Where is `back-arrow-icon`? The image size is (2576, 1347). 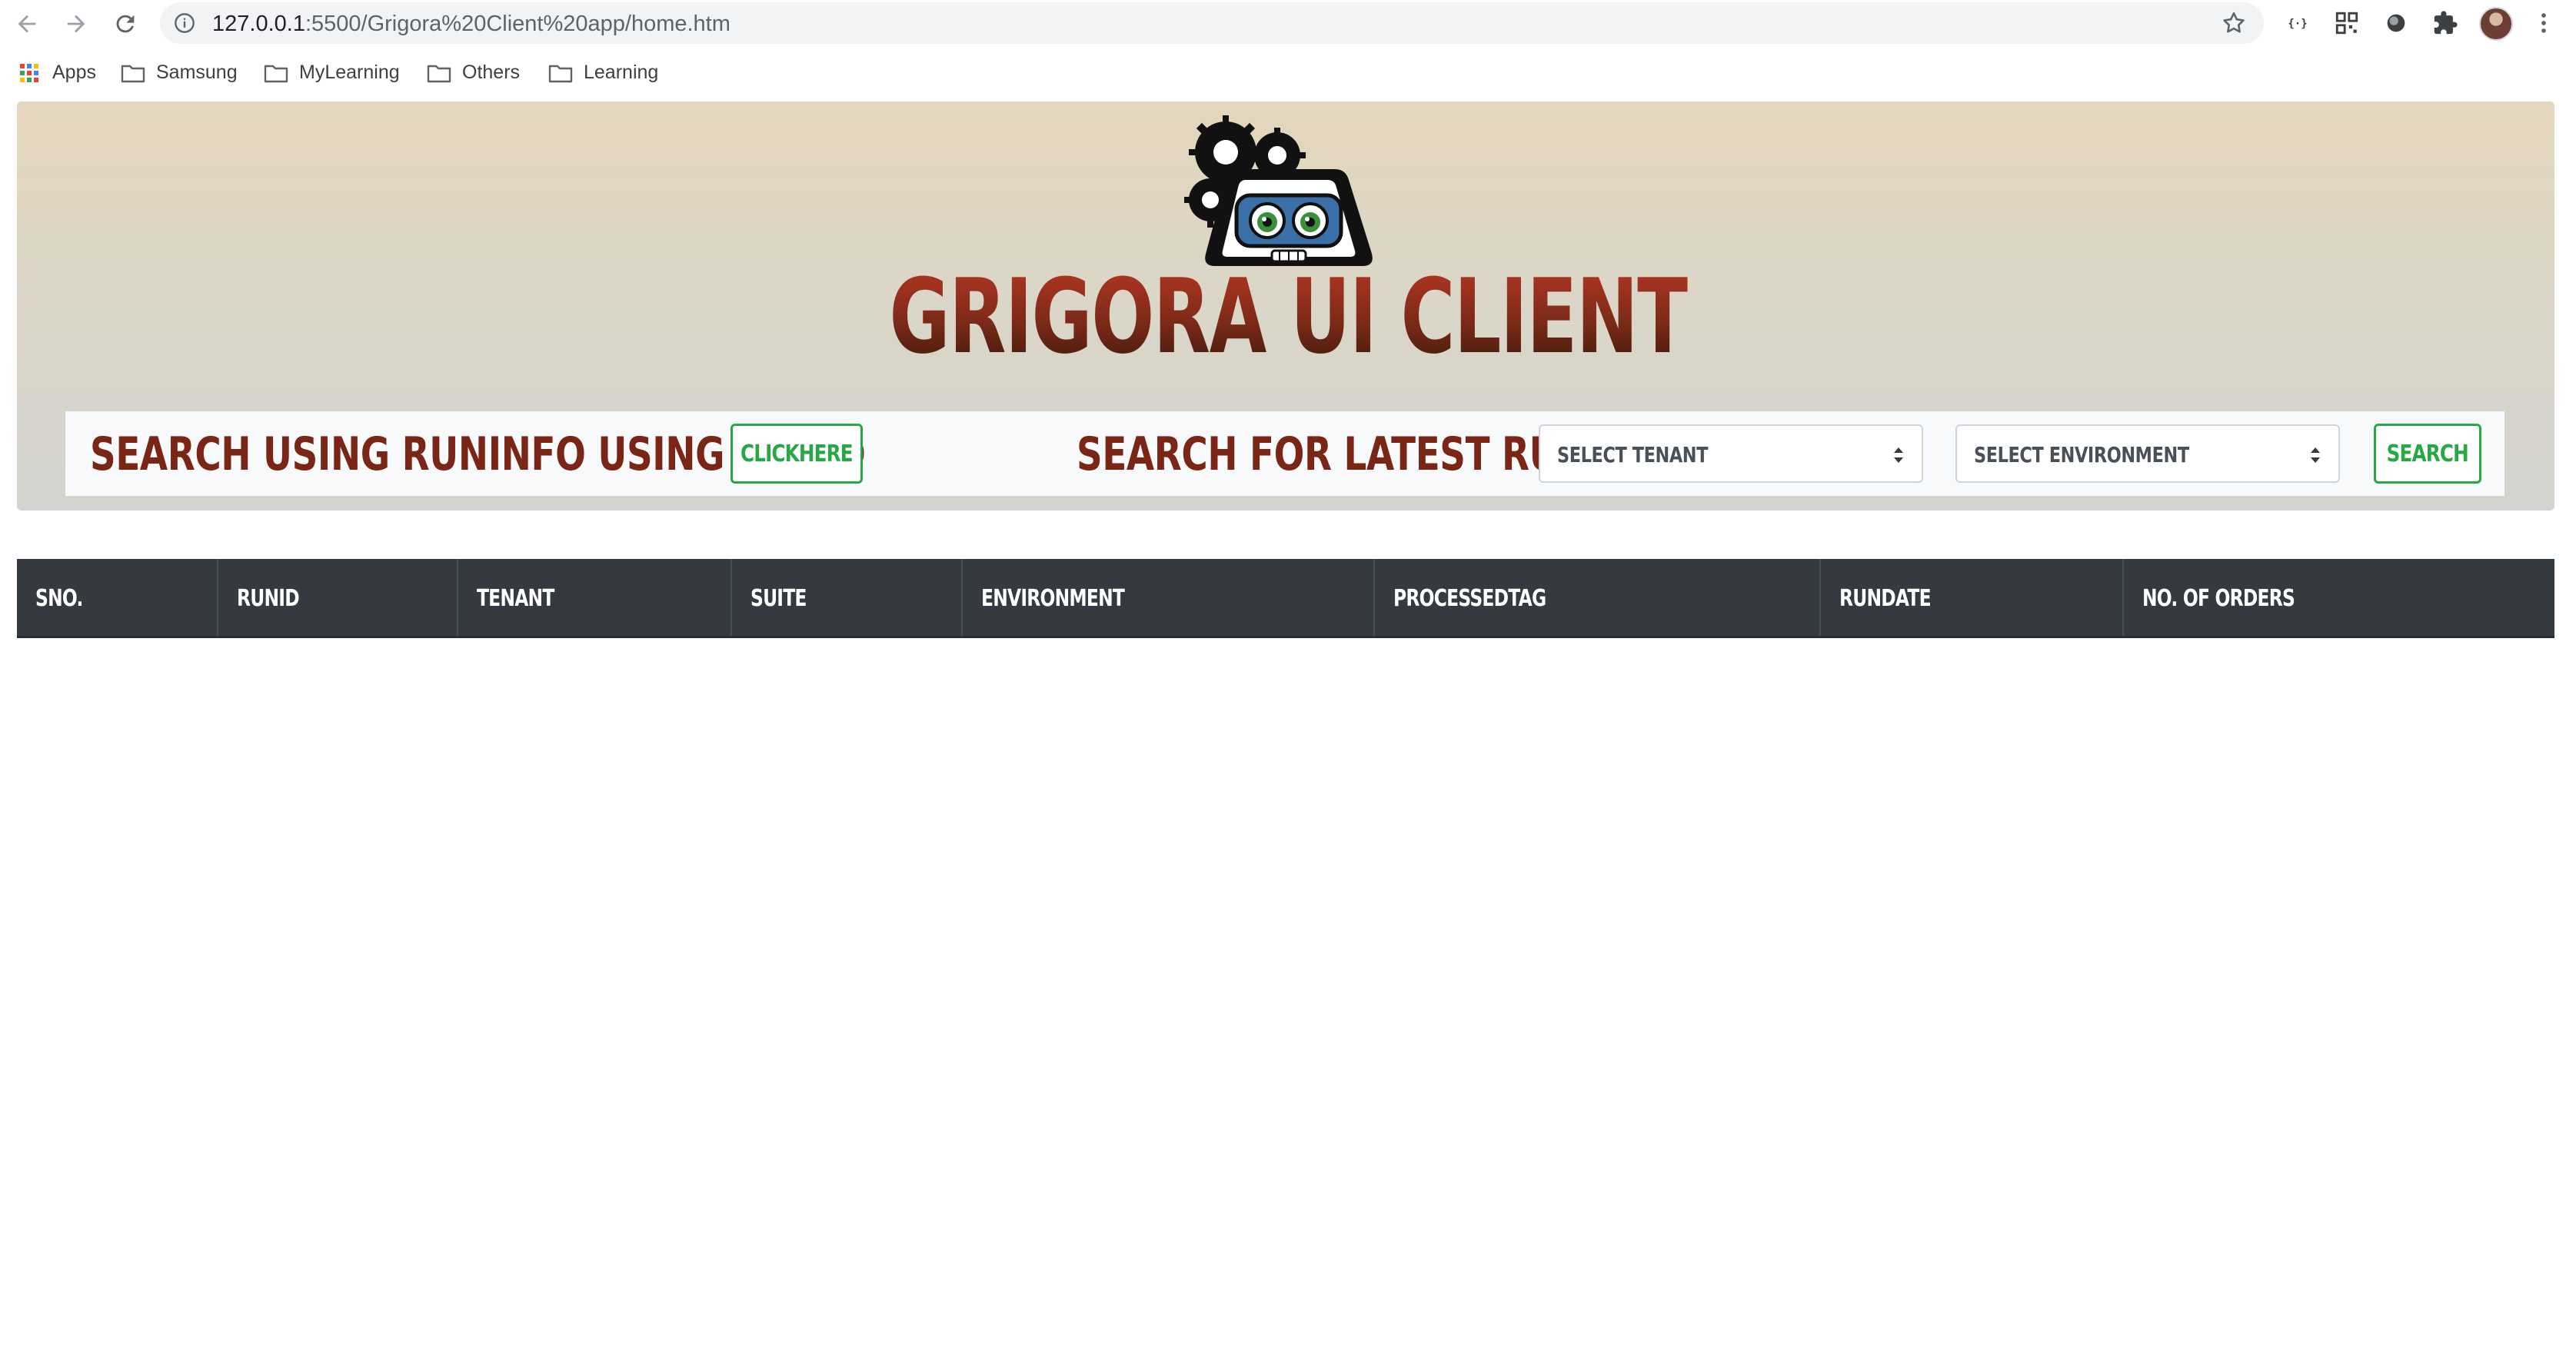 back-arrow-icon is located at coordinates (27, 24).